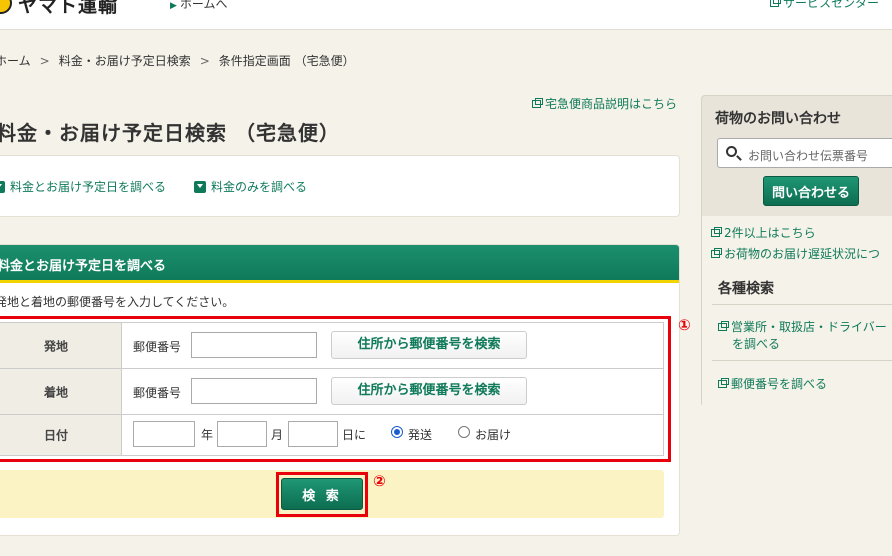 The image size is (892, 556). Describe the element at coordinates (242, 434) in the screenshot. I see `month-input` at that location.